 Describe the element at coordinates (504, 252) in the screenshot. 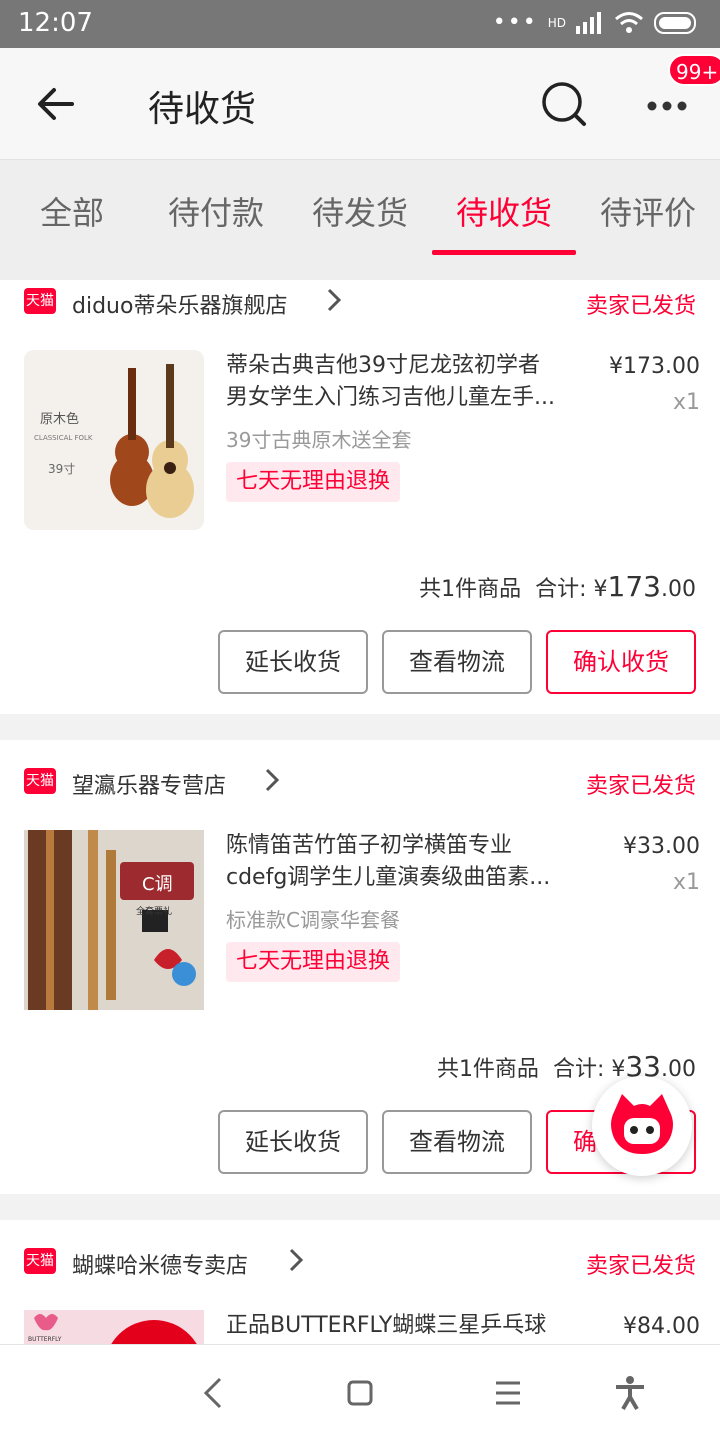

I see `active-tab-indicator` at that location.